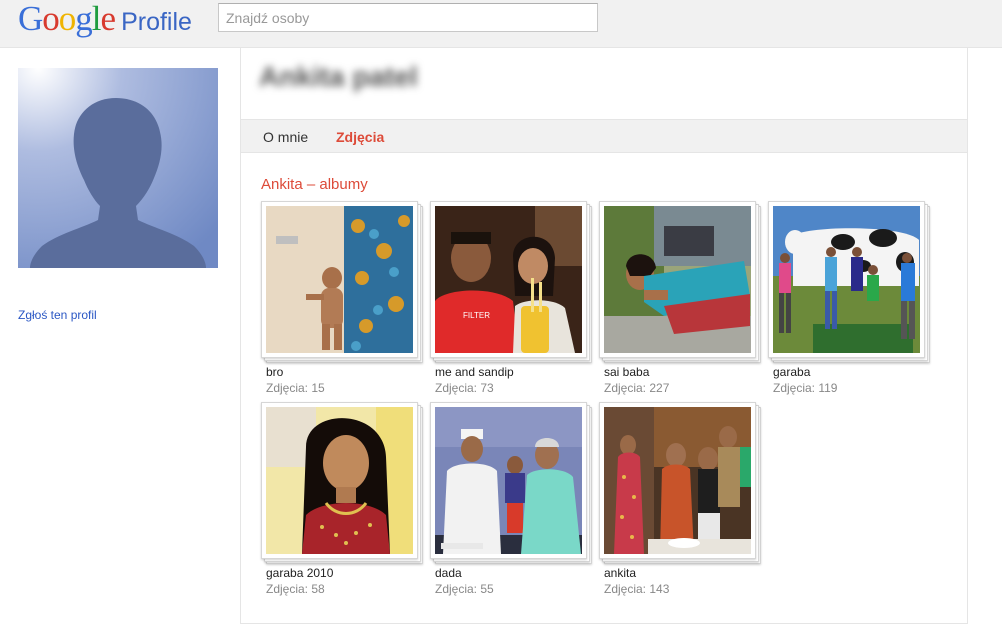  Describe the element at coordinates (314, 184) in the screenshot. I see `albums-heading: Ankita – albumy` at that location.